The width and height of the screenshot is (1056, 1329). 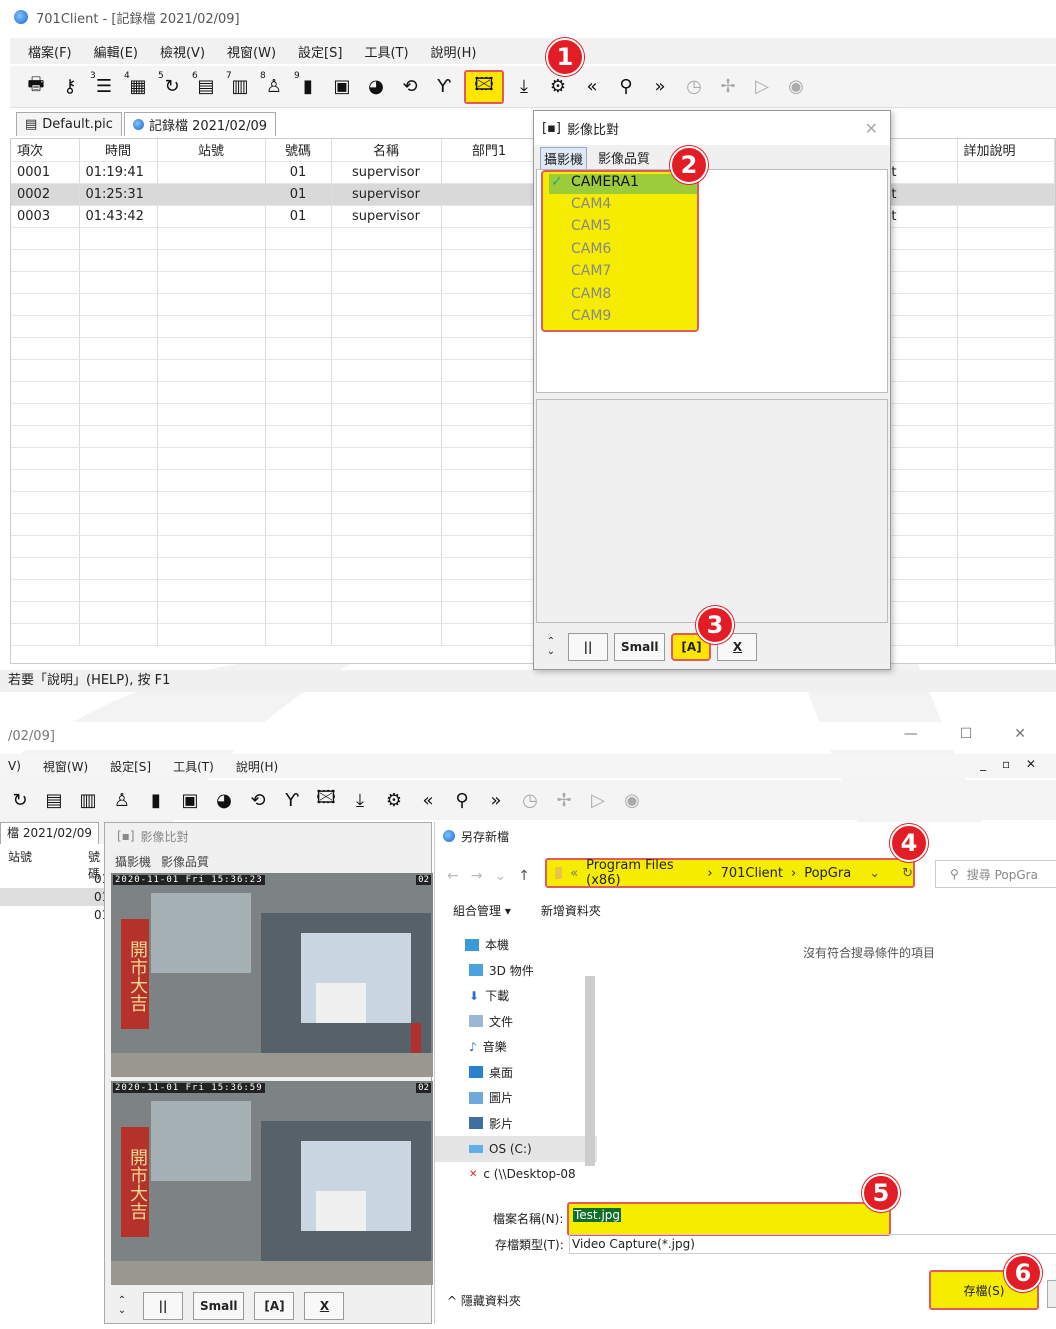 I want to click on path-segment: PopGra, so click(x=827, y=873).